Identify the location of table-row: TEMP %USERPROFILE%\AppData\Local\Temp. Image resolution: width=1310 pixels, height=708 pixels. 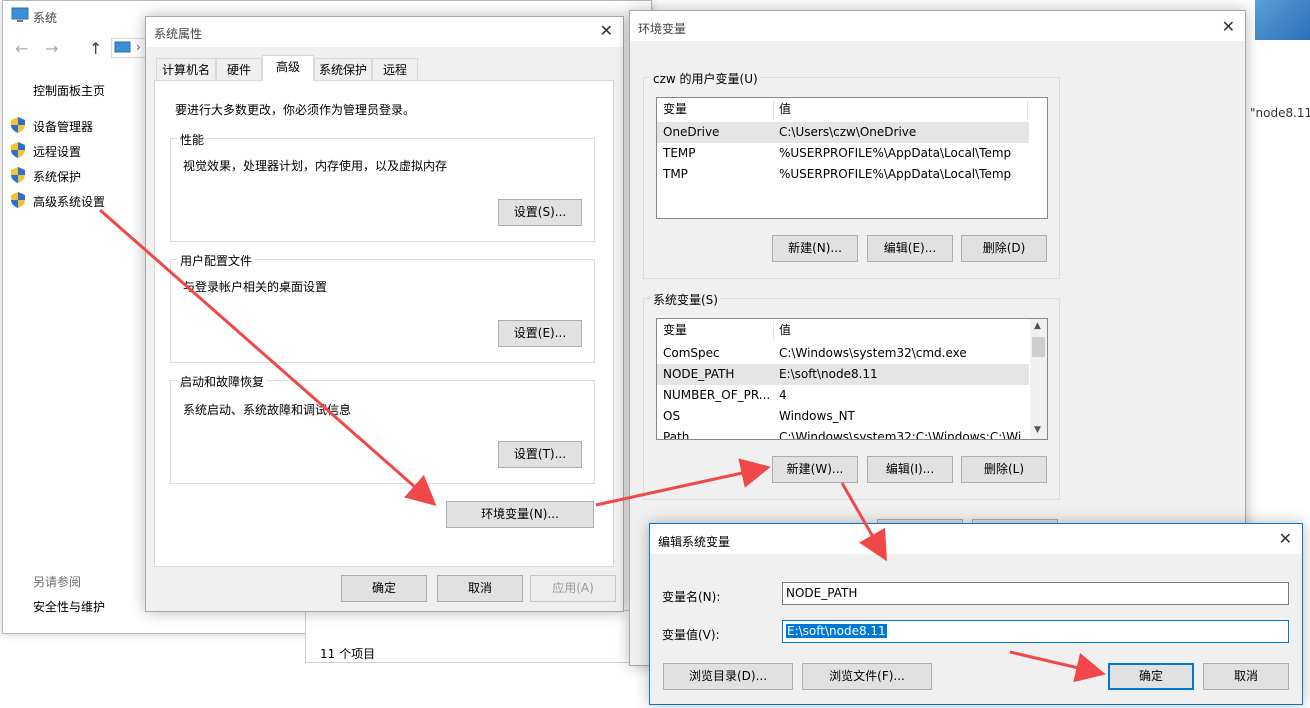
(843, 153).